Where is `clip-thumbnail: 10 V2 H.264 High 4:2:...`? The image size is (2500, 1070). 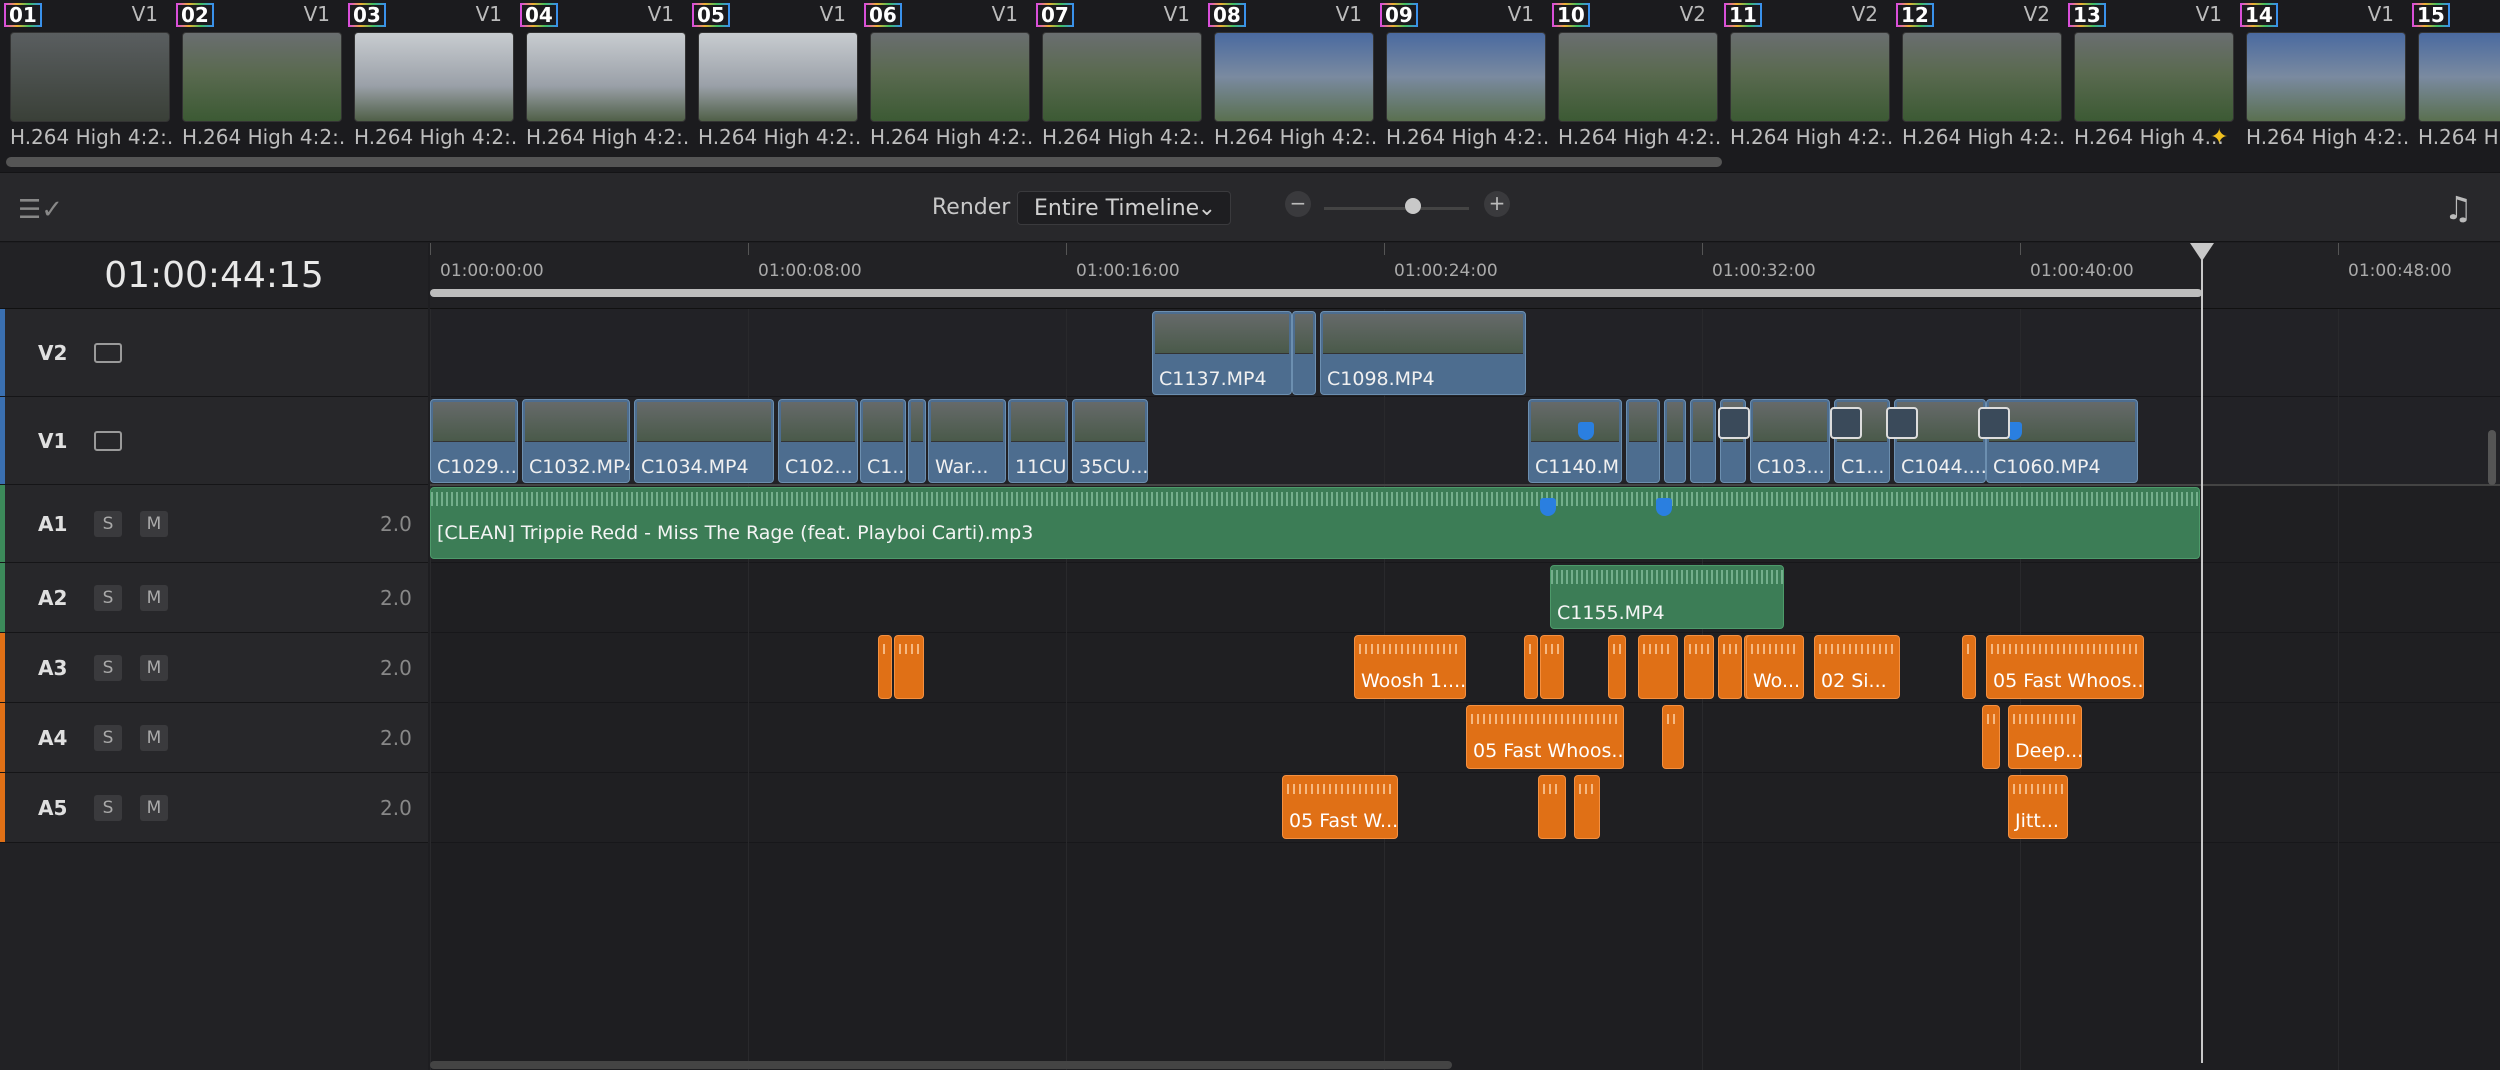
clip-thumbnail: 10 V2 H.264 High 4:2:... is located at coordinates (1634, 80).